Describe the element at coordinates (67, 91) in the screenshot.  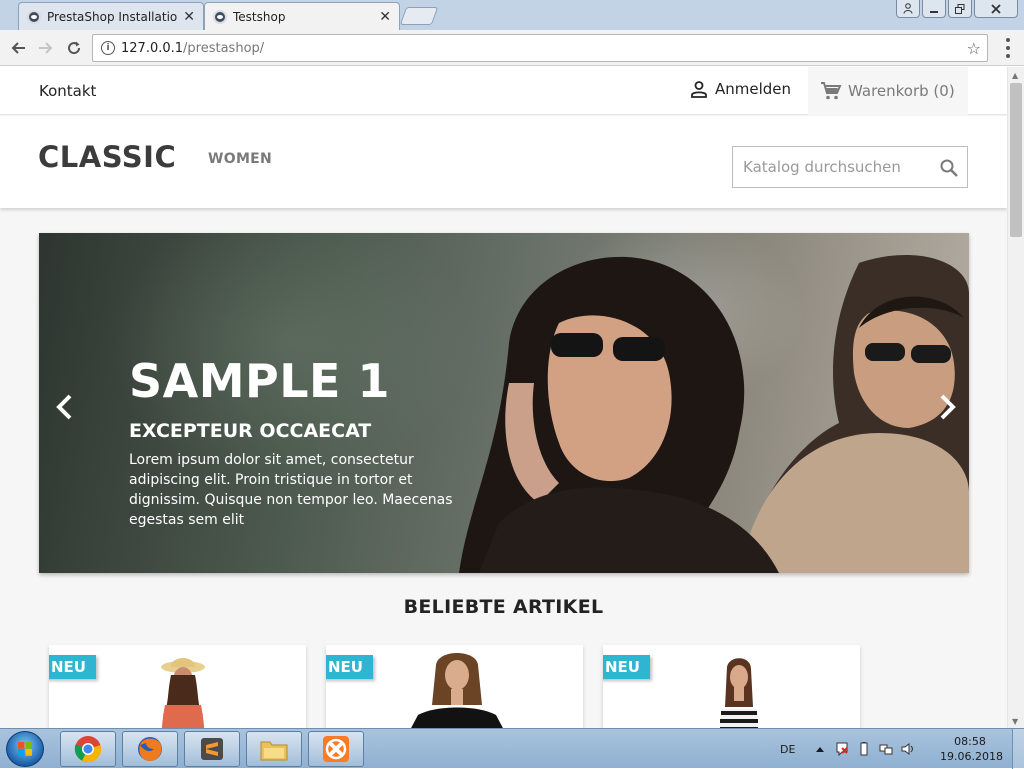
I see `contact-link: Kontakt` at that location.